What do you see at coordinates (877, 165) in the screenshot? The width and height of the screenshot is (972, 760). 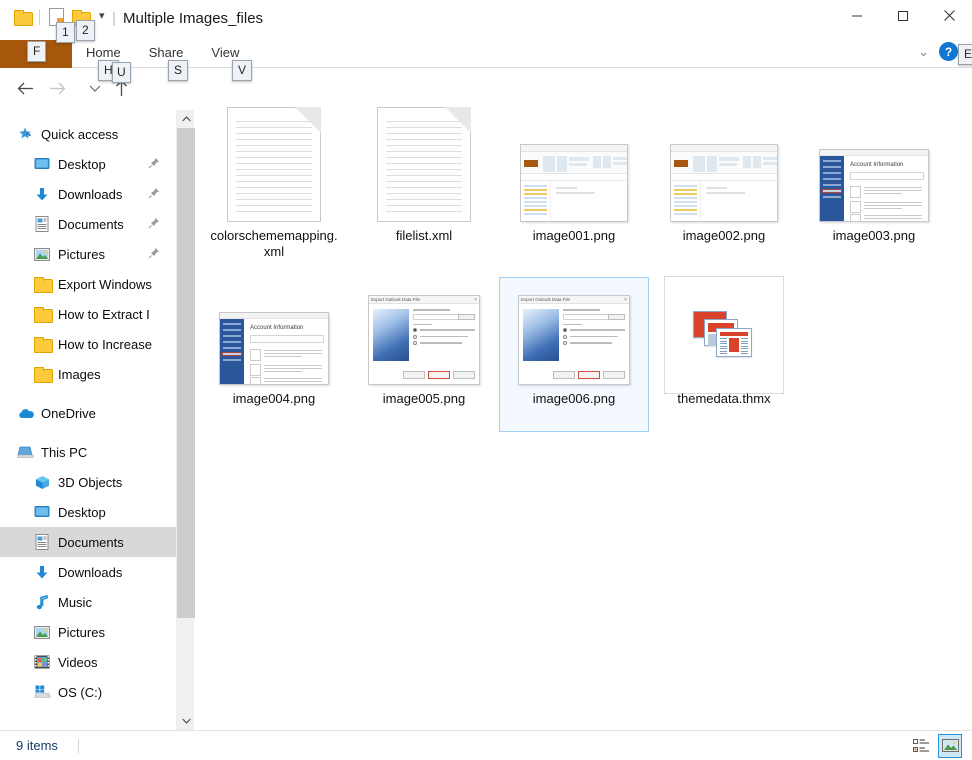 I see `thumbnail-heading: Account Information` at bounding box center [877, 165].